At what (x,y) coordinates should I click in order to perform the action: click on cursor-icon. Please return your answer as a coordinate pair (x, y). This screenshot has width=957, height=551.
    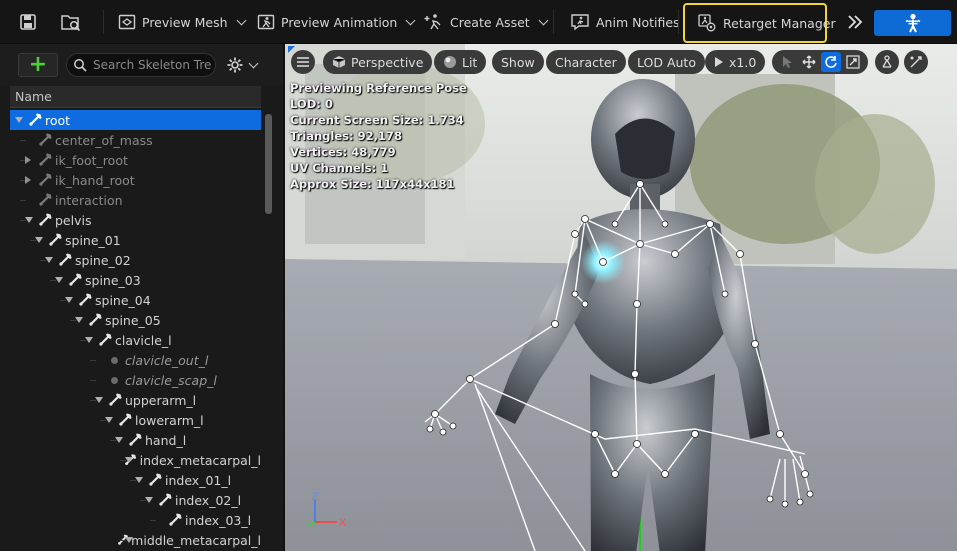
    Looking at the image, I should click on (787, 62).